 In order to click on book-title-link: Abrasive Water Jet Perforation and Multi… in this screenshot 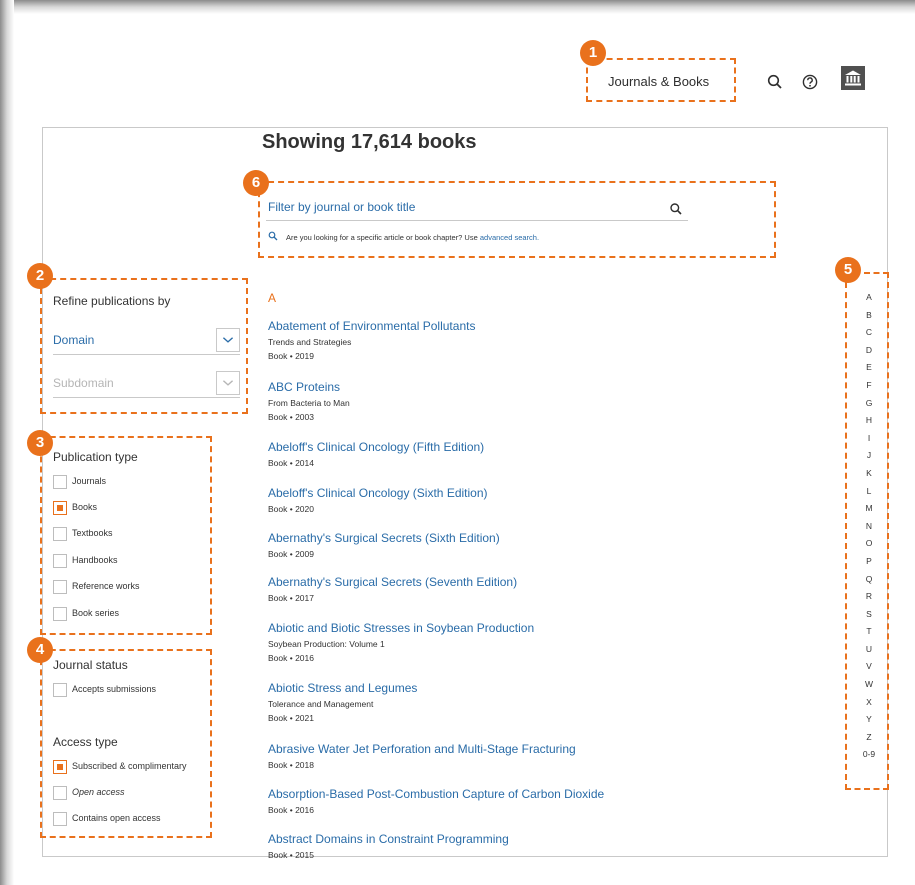, I will do `click(528, 749)`.